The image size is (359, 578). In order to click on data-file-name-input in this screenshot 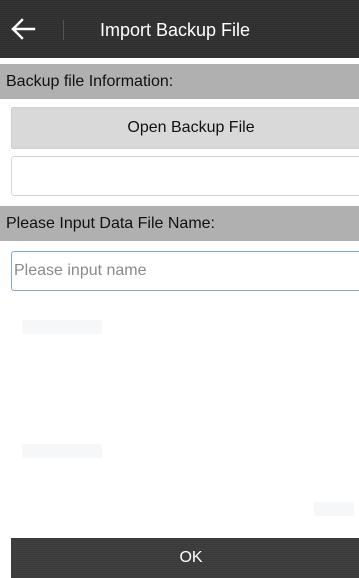, I will do `click(185, 271)`.